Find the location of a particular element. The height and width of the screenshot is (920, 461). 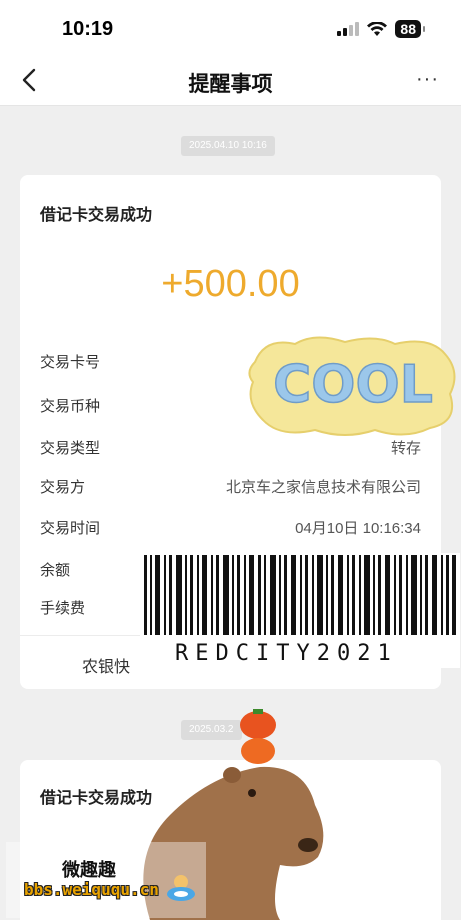

status-bar: 10:19 88 is located at coordinates (230, 28).